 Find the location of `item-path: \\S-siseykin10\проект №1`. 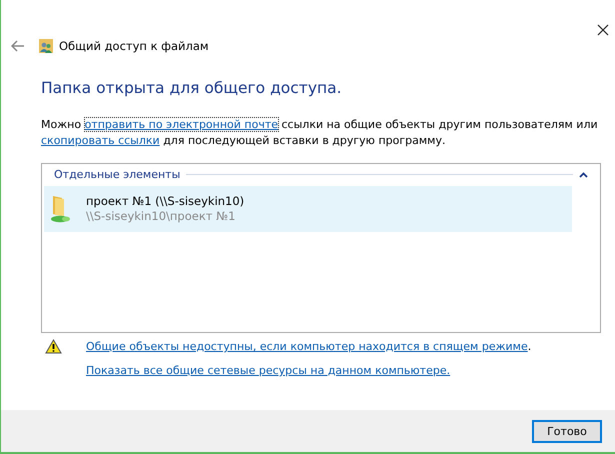

item-path: \\S-siseykin10\проект №1 is located at coordinates (161, 216).